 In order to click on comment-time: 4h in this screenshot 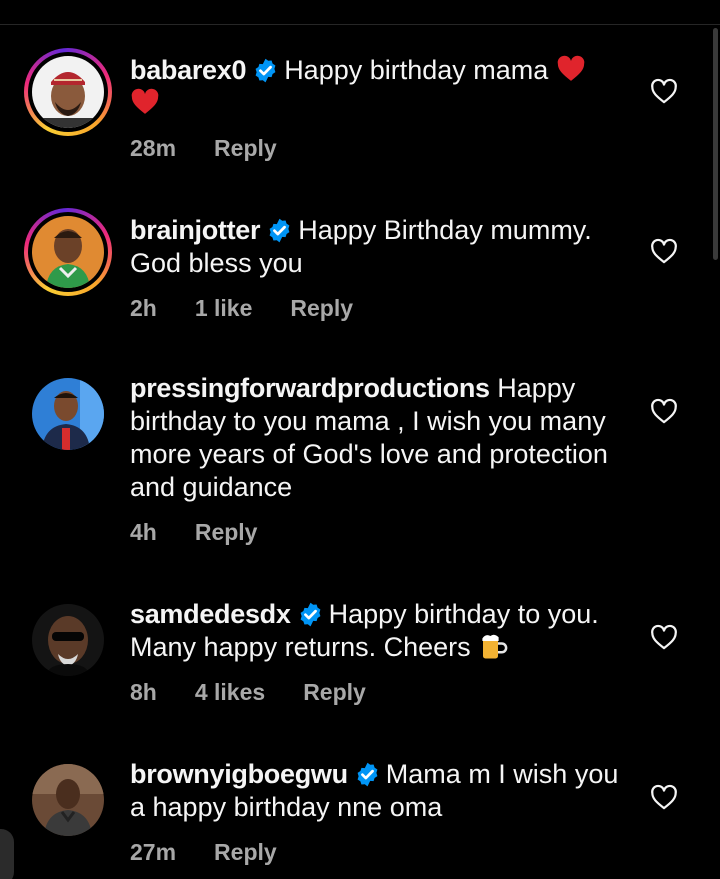, I will do `click(143, 532)`.